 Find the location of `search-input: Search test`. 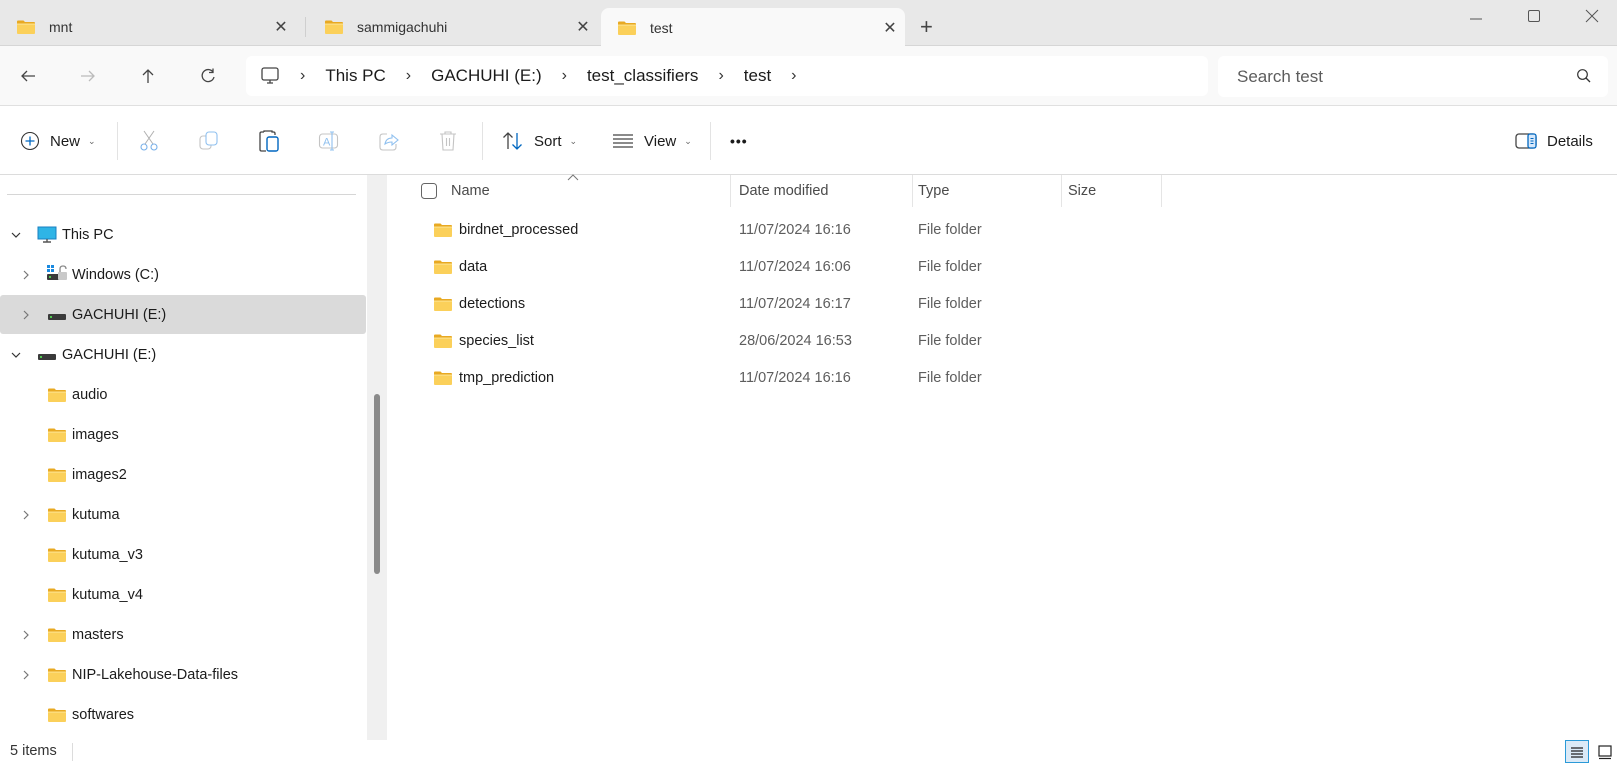

search-input: Search test is located at coordinates (1280, 77).